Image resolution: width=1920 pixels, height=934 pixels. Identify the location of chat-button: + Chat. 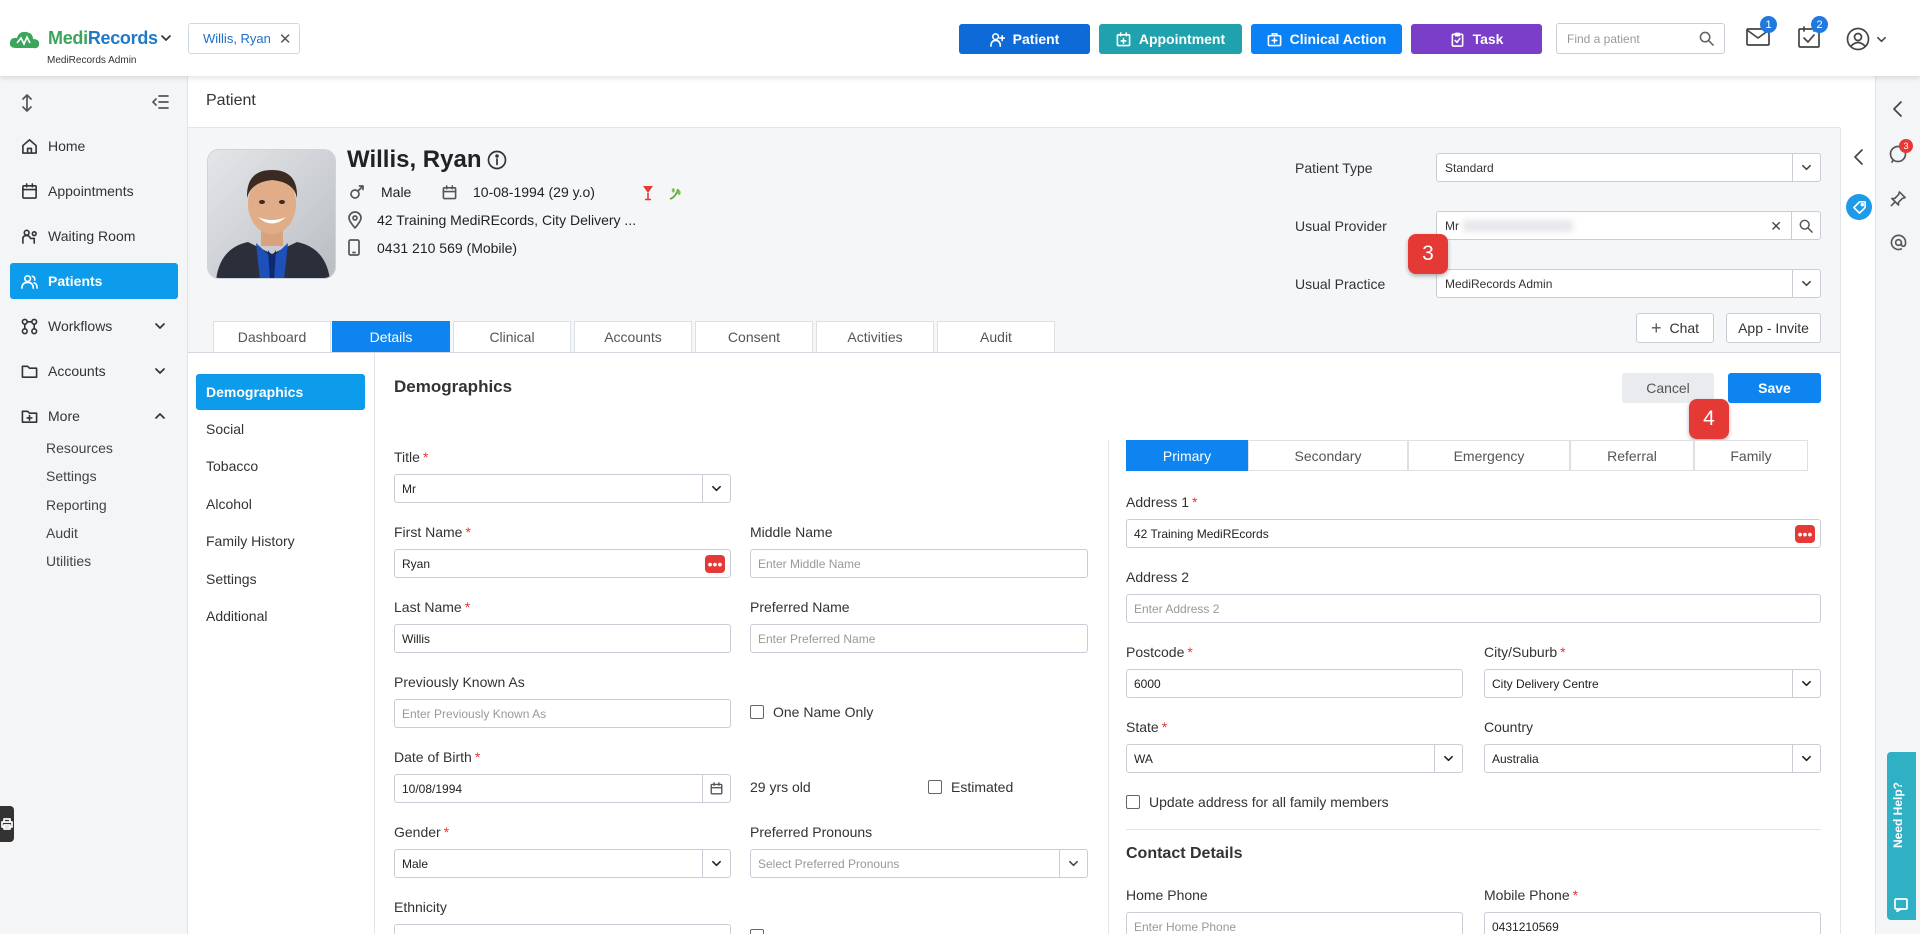
(1675, 328).